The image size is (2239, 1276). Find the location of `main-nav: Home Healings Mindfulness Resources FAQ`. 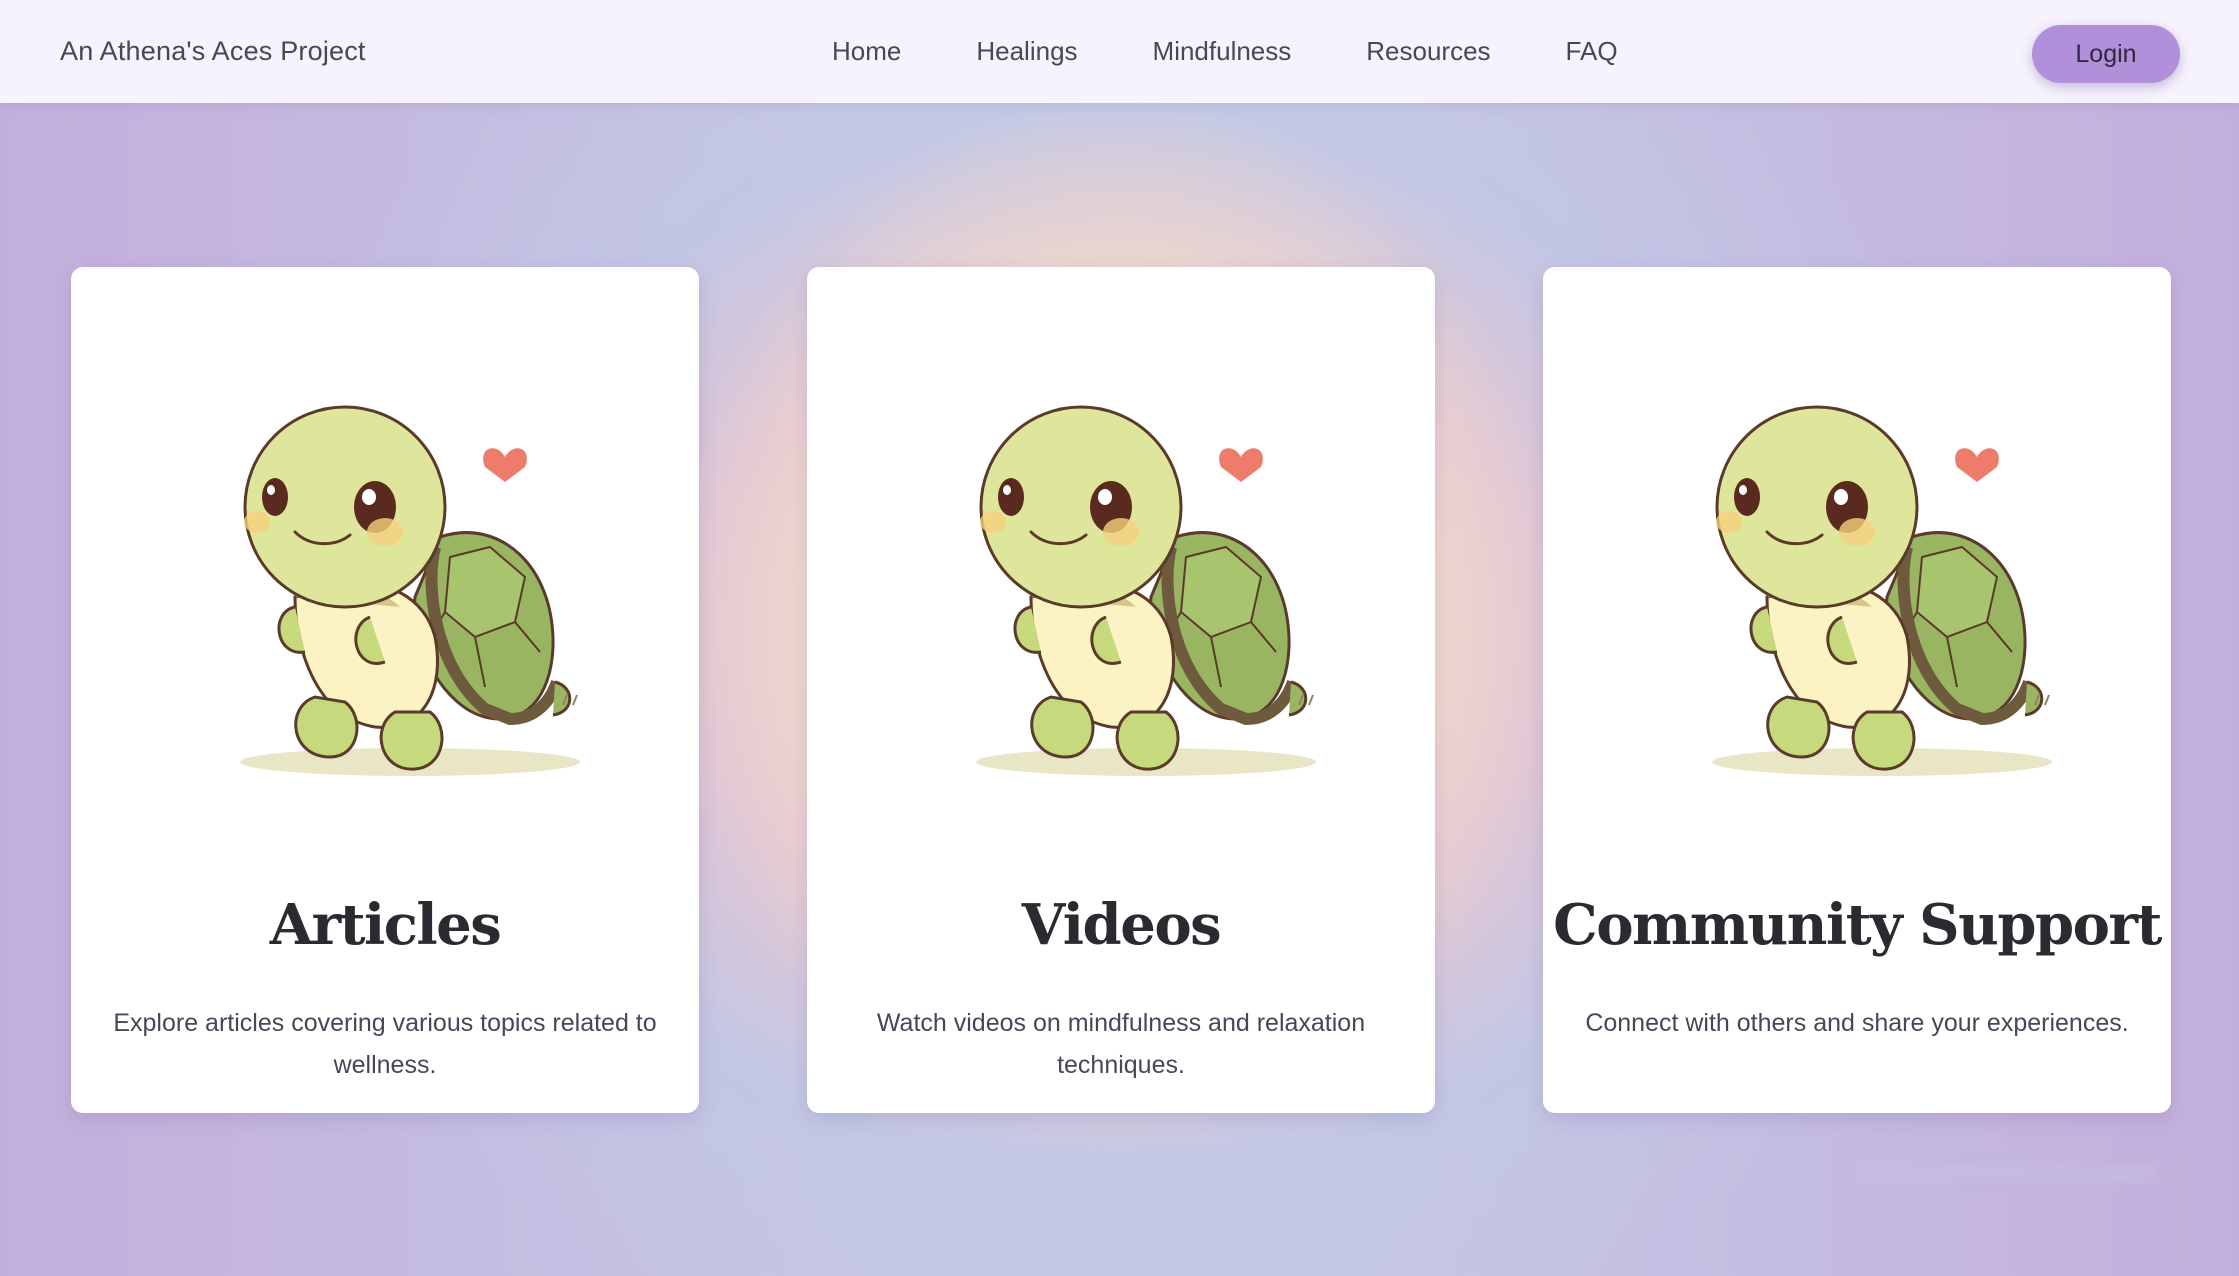

main-nav: Home Healings Mindfulness Resources FAQ is located at coordinates (1262, 51).